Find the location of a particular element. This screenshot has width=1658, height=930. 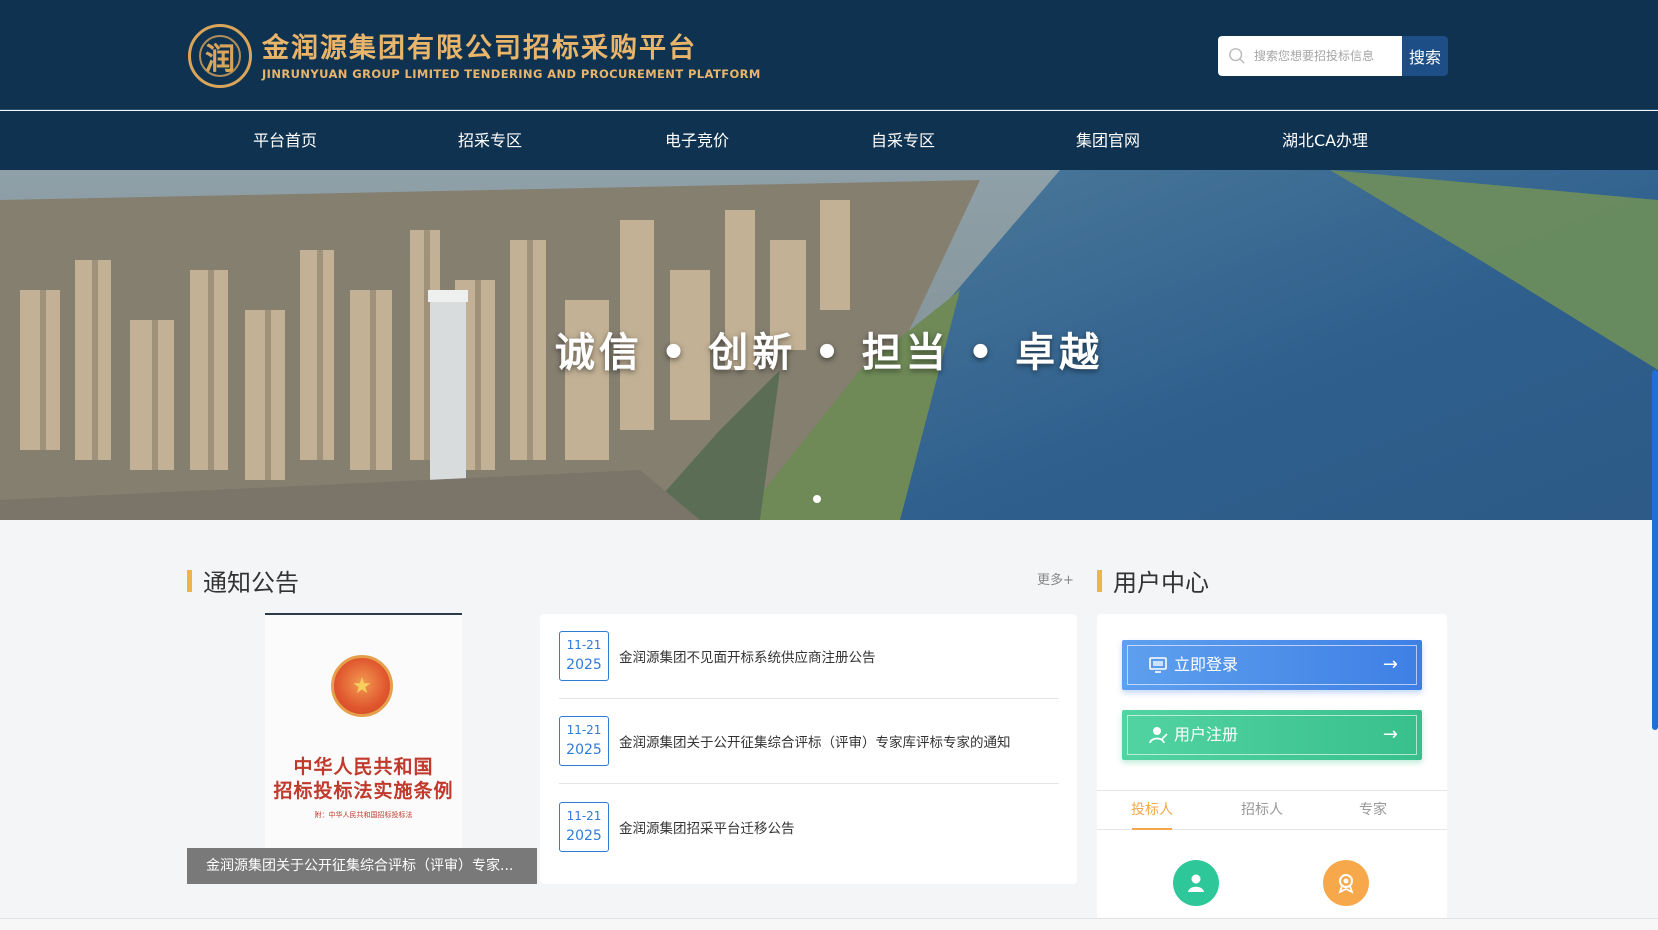

search-input is located at coordinates (1324, 56).